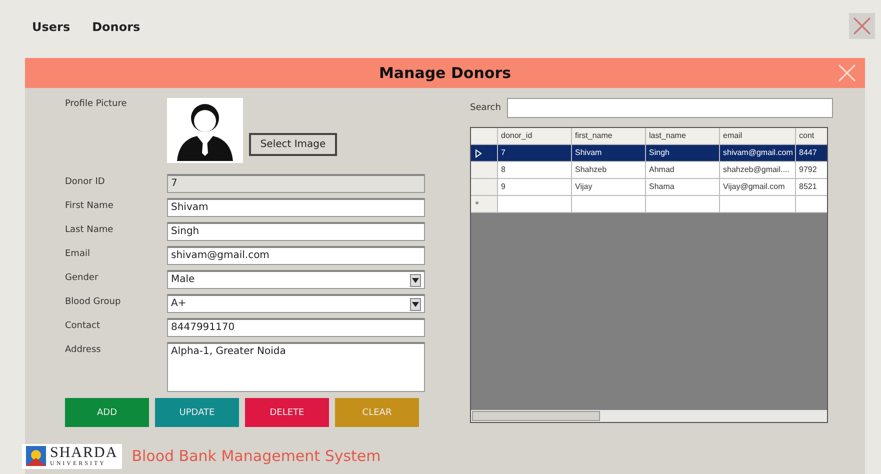  I want to click on input-field: Singh, so click(296, 231).